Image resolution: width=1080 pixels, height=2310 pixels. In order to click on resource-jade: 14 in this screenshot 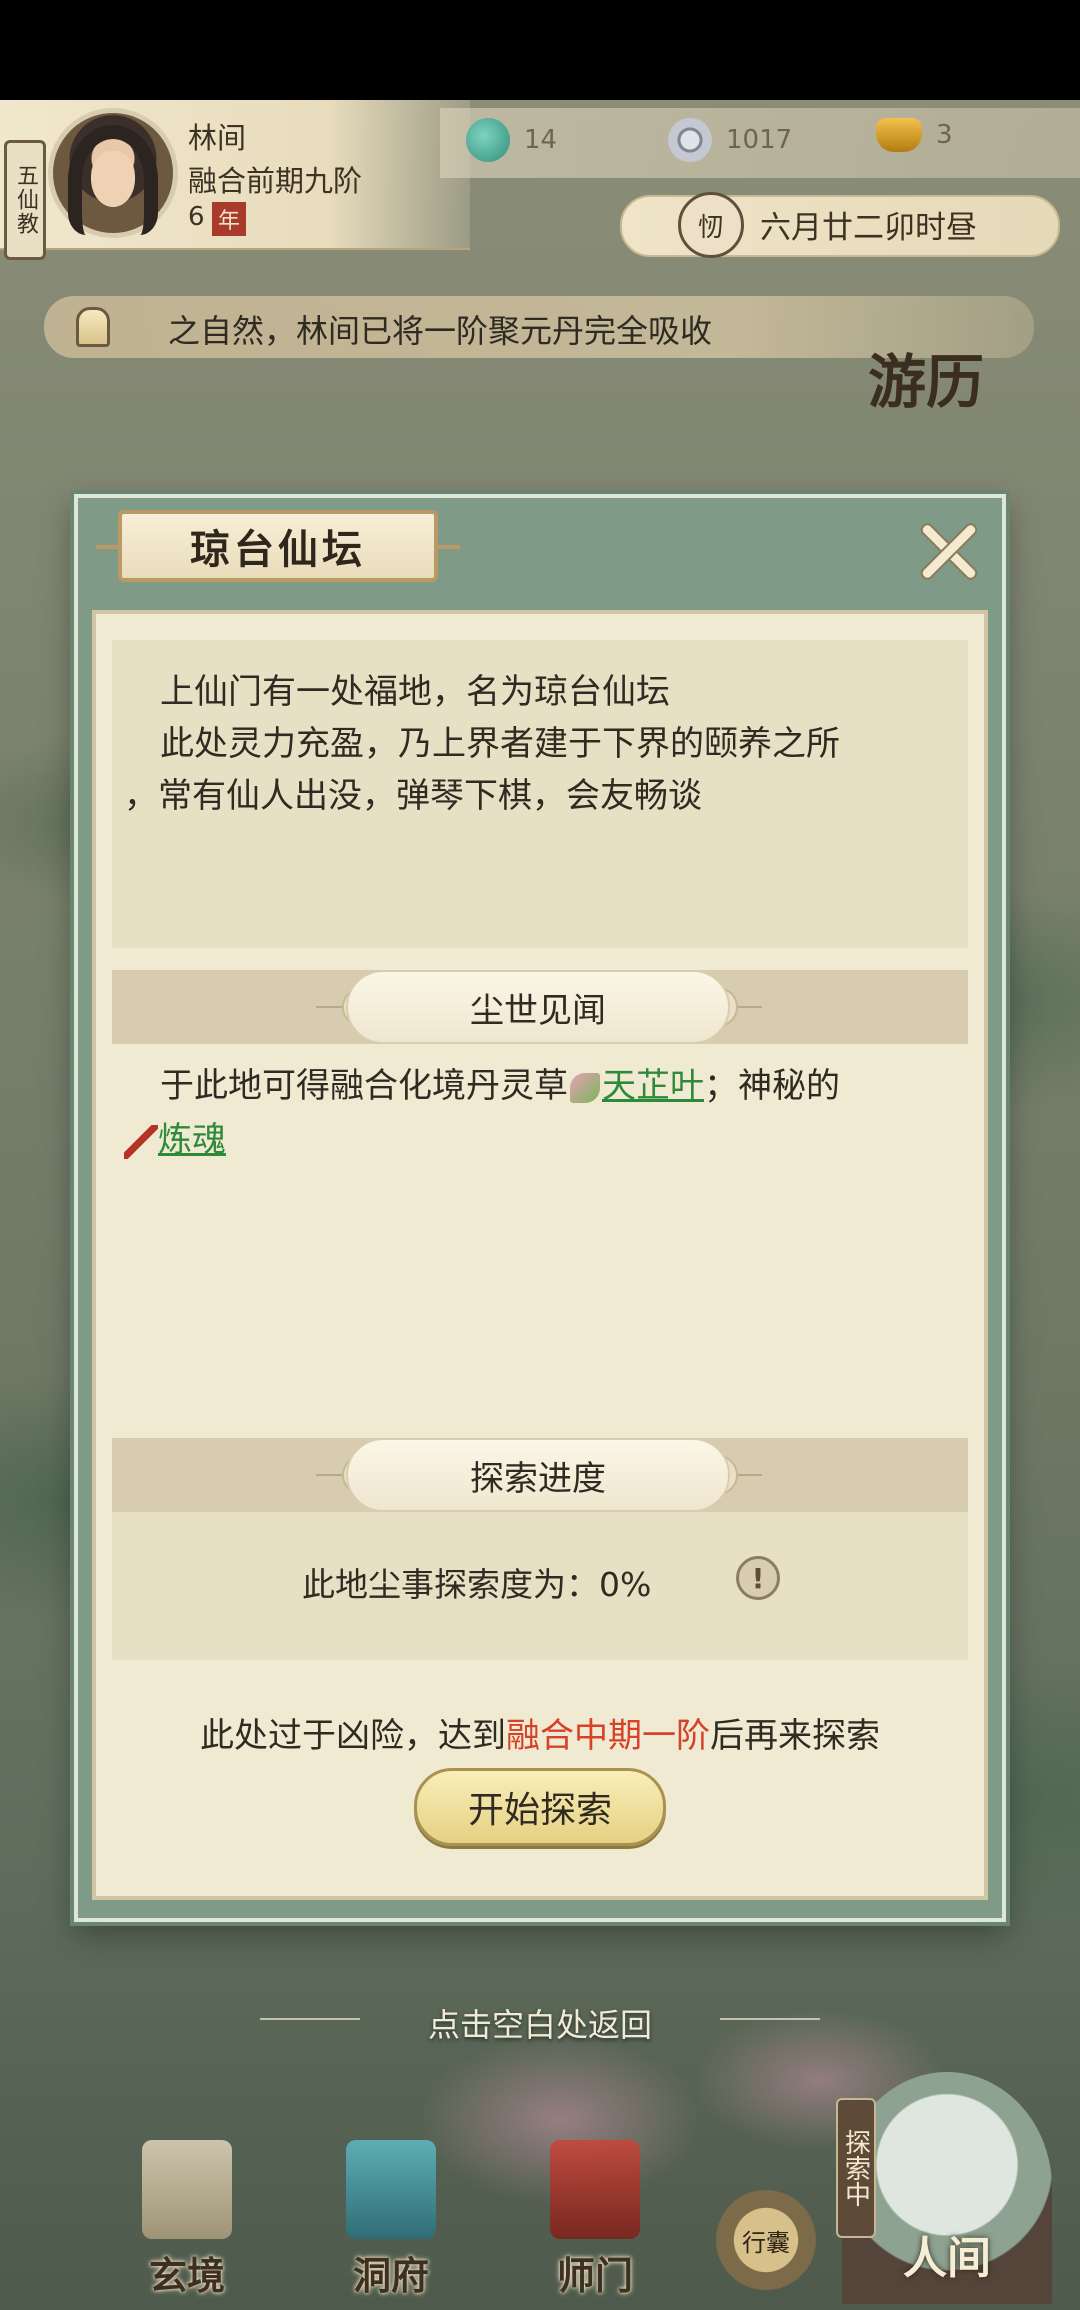, I will do `click(511, 140)`.